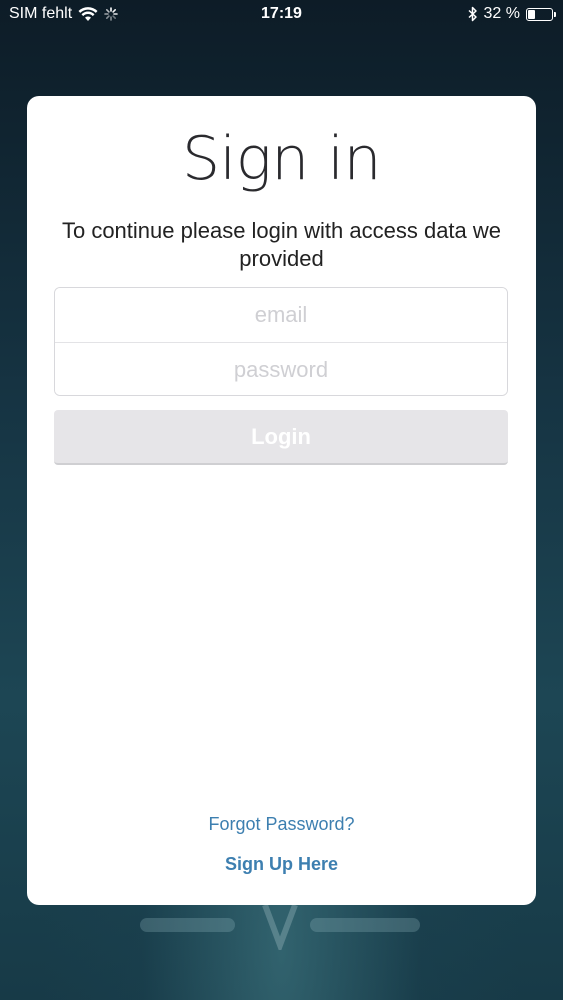  Describe the element at coordinates (281, 15) in the screenshot. I see `status-bar: SIM fehlt 17:19 32 %` at that location.